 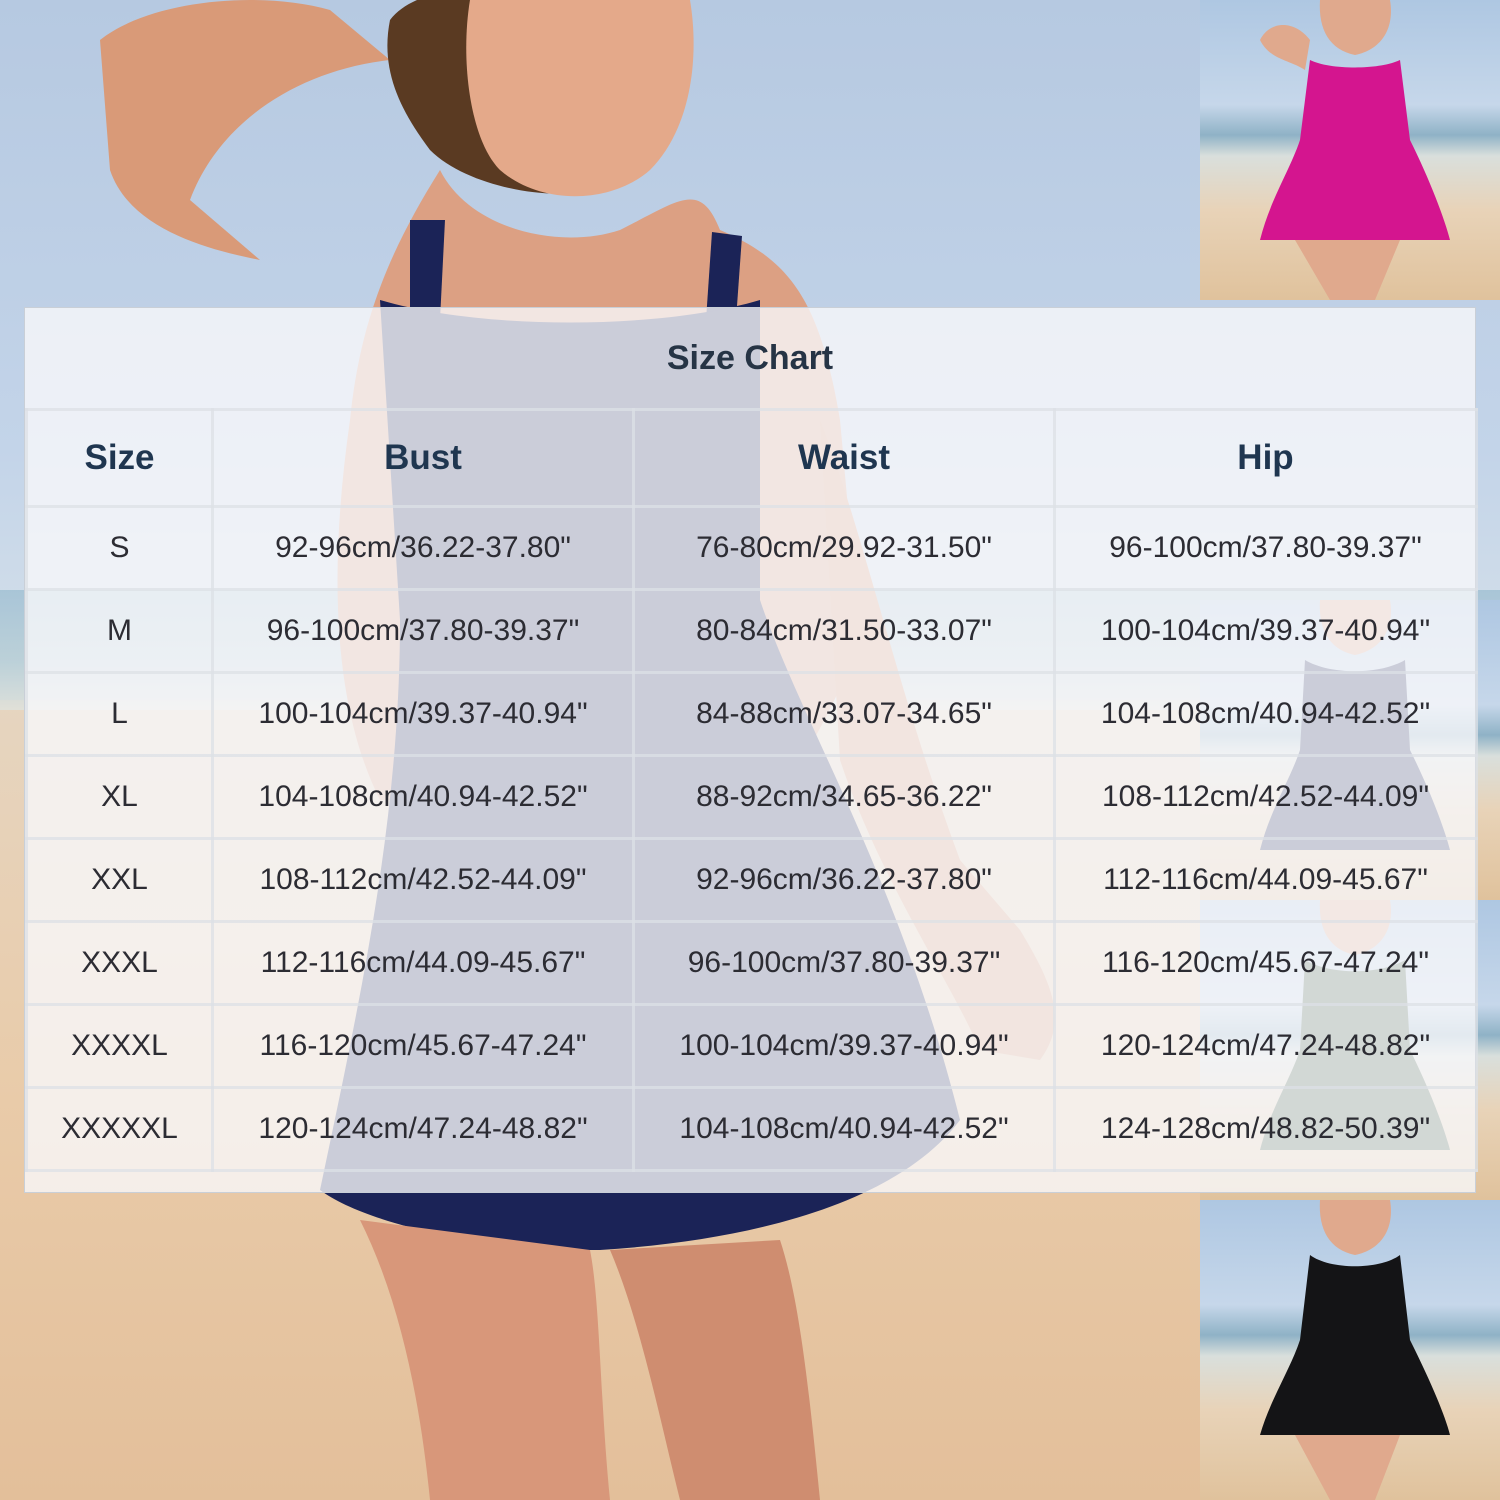 I want to click on waist-cell: 96-100cm/37.80-39.37", so click(x=844, y=963).